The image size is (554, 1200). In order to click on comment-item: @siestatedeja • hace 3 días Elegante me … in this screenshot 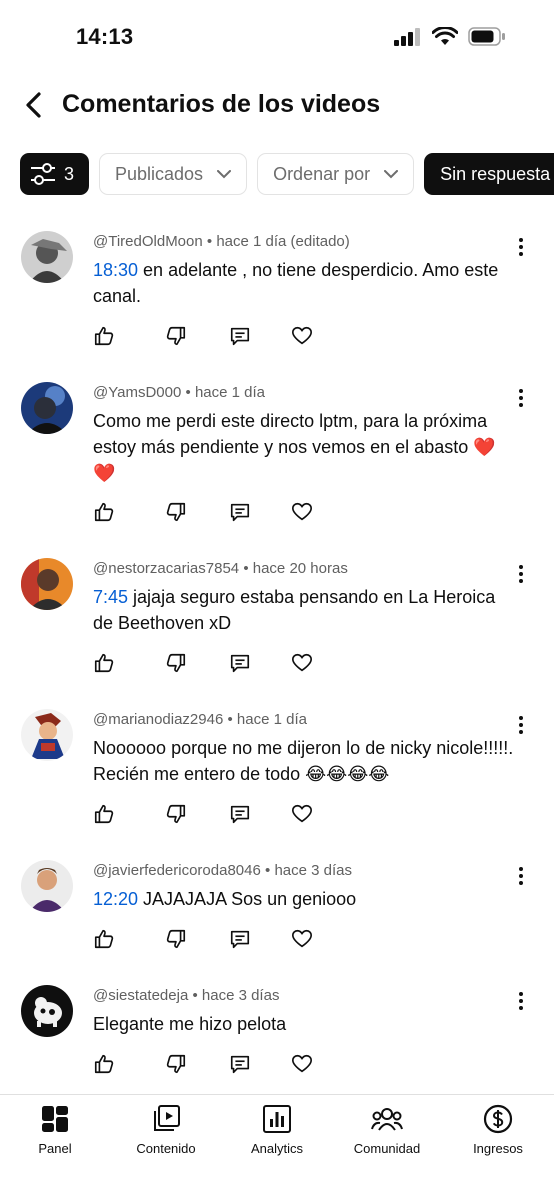, I will do `click(277, 1036)`.